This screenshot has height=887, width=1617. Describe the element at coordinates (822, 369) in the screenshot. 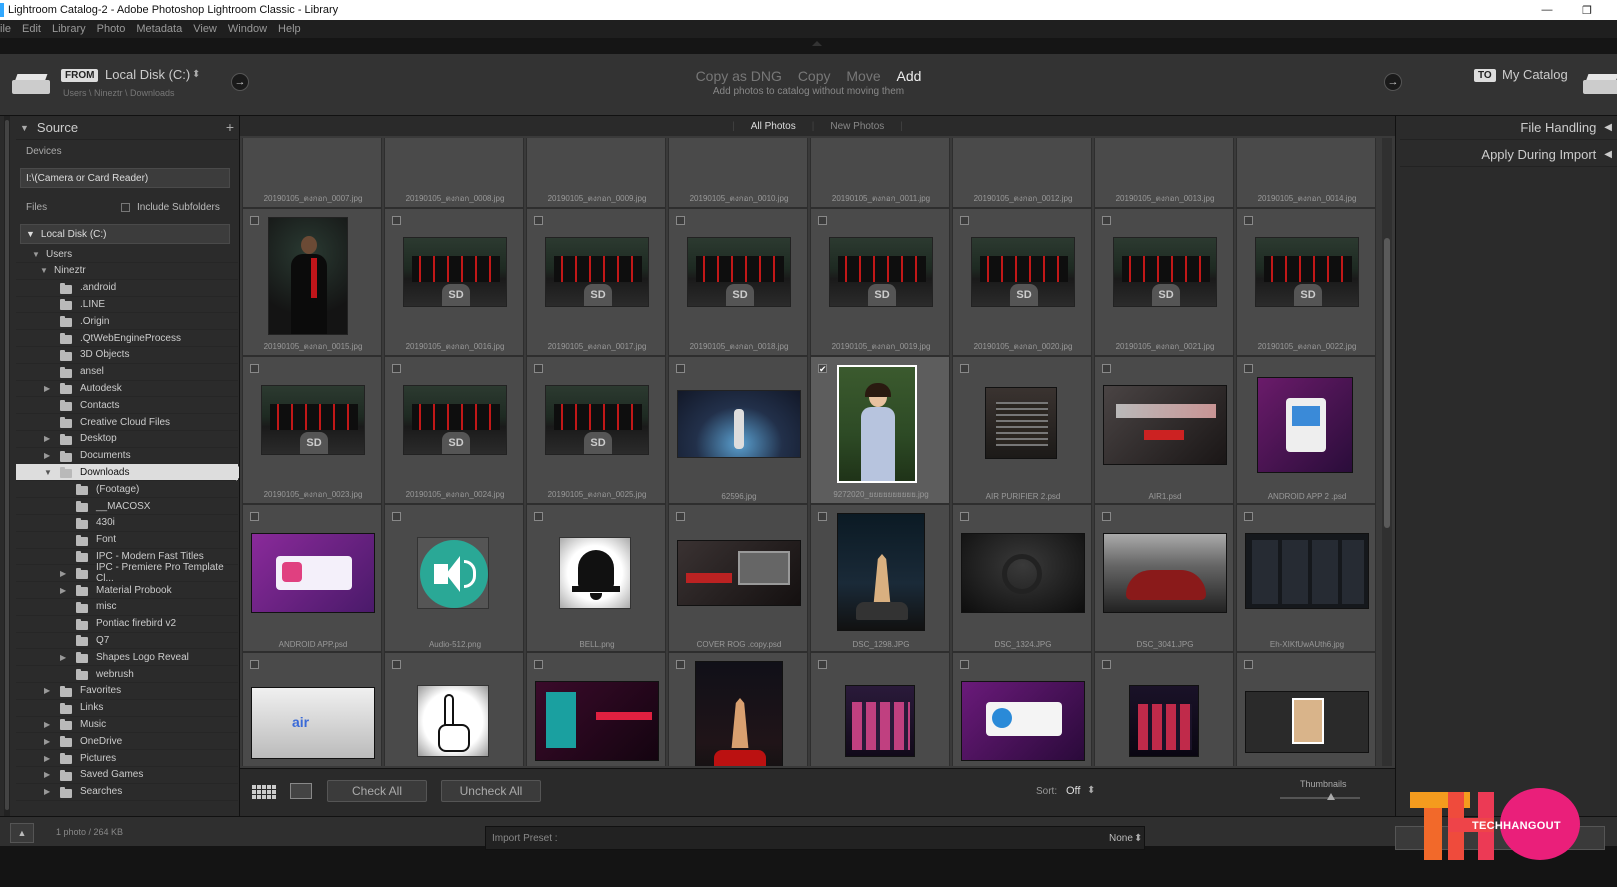

I see `photo-checkbox: ✔` at that location.